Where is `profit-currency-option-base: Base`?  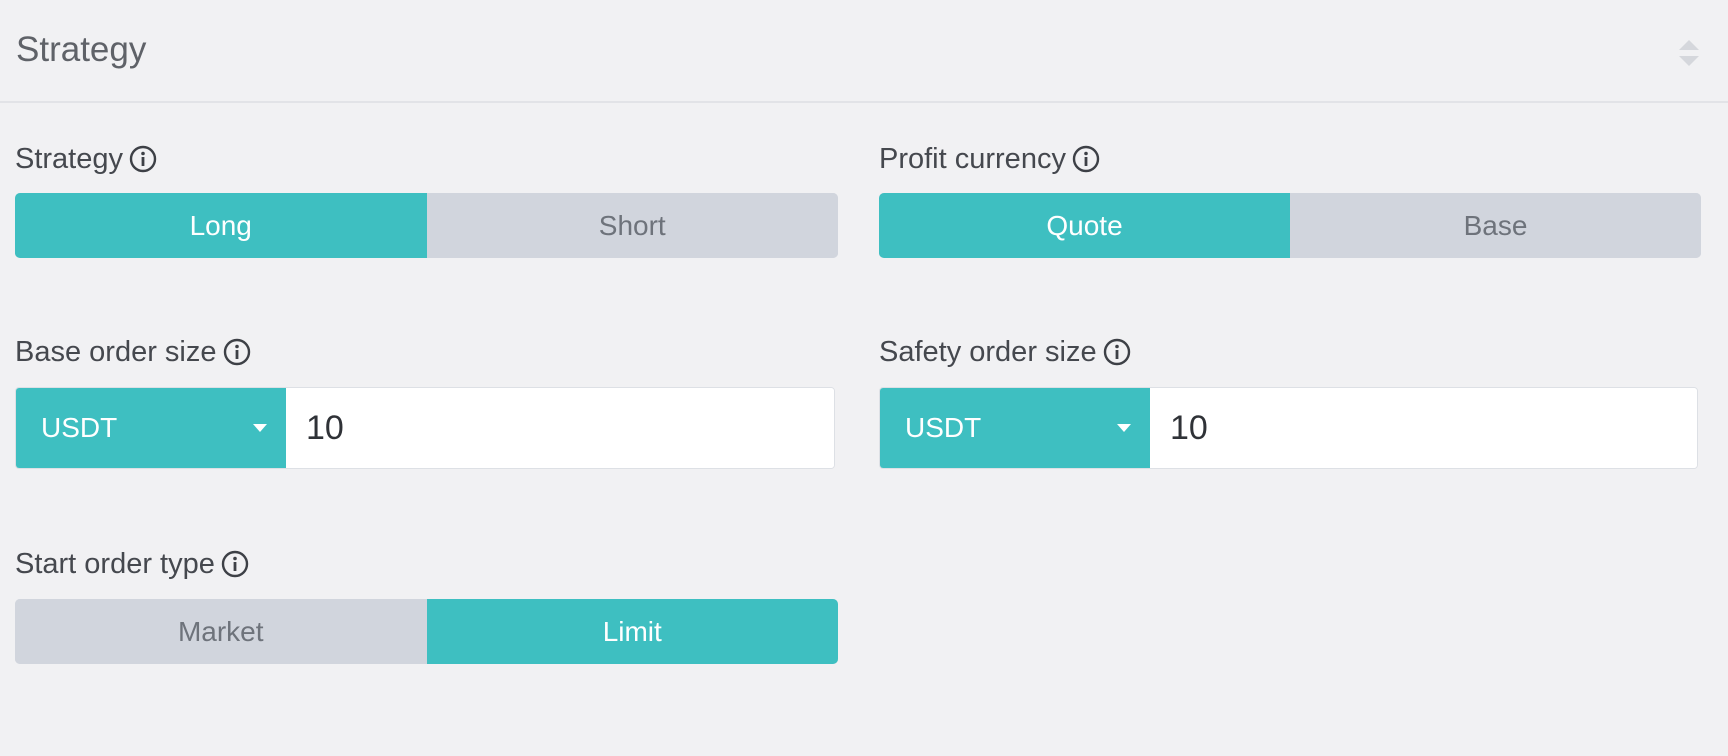 profit-currency-option-base: Base is located at coordinates (1495, 225).